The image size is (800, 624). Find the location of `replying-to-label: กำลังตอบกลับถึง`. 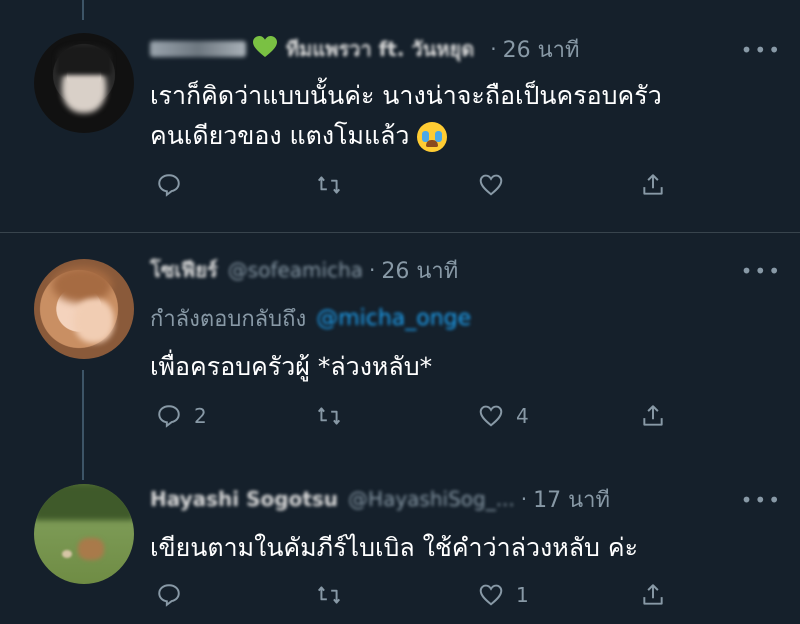

replying-to-label: กำลังตอบกลับถึง is located at coordinates (228, 319).